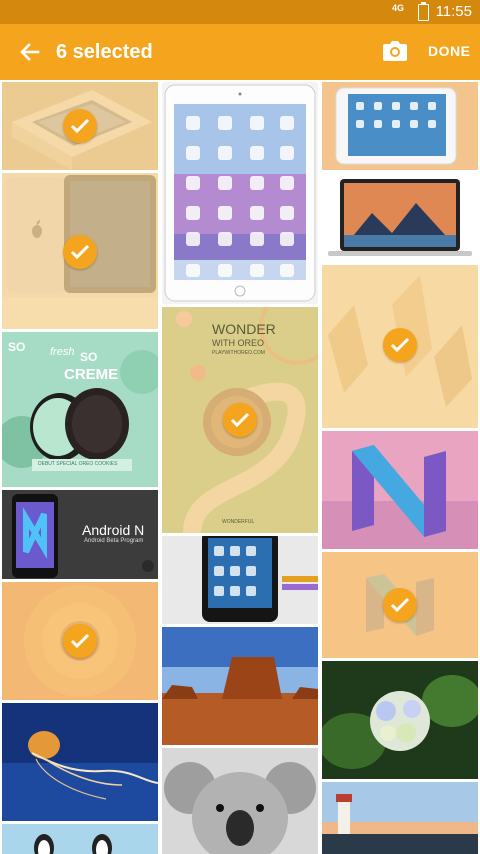 This screenshot has height=854, width=480. I want to click on photo-nexus-phone, so click(240, 580).